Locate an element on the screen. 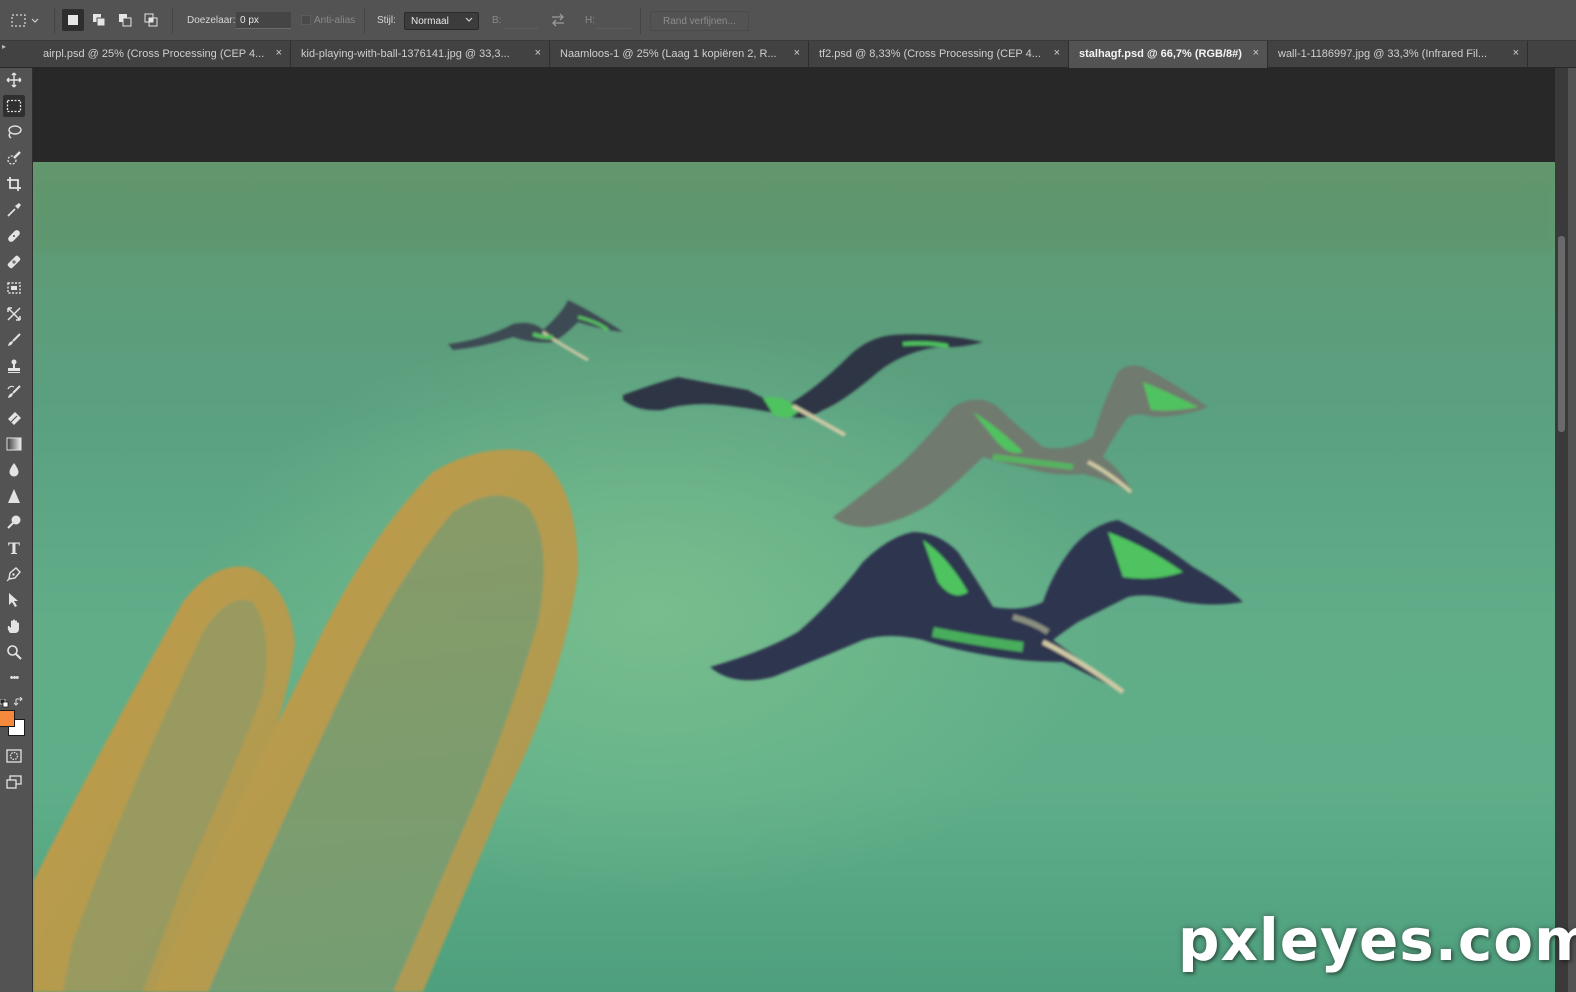 This screenshot has width=1576, height=992. cross-arrows-icon is located at coordinates (14, 314).